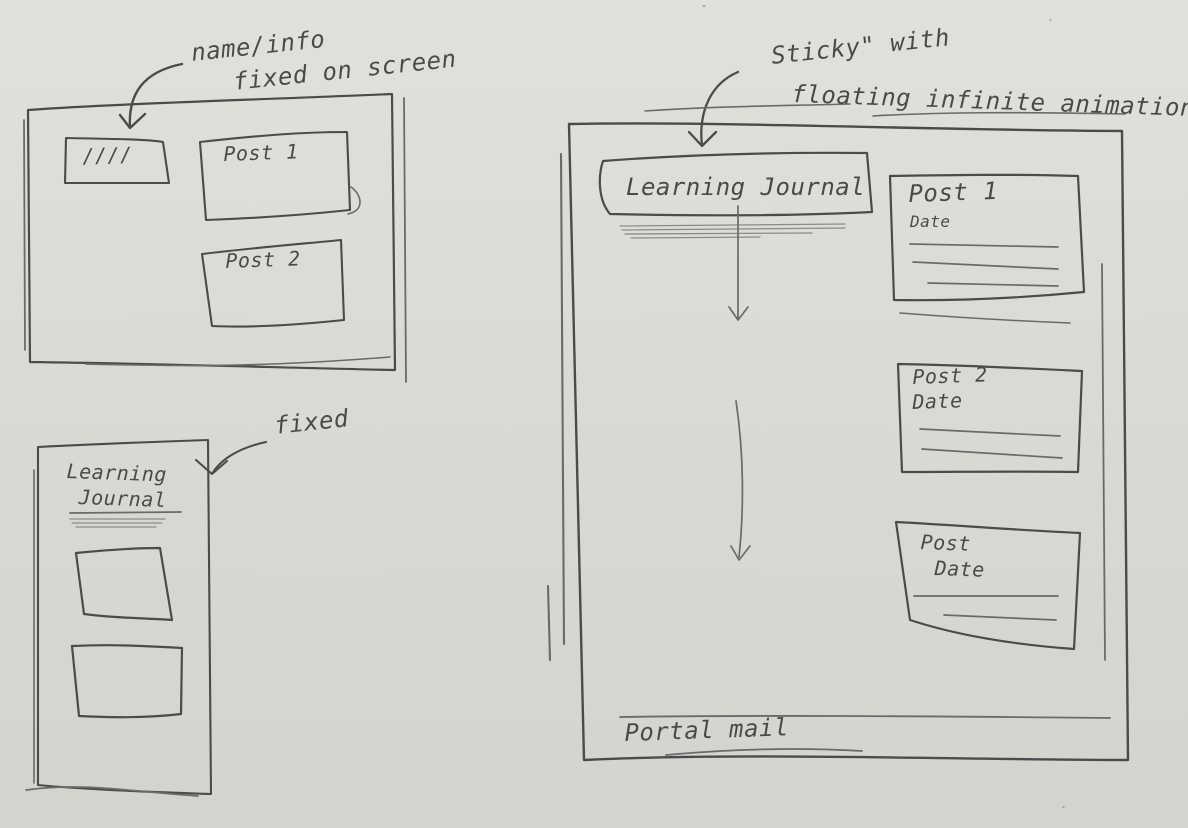  What do you see at coordinates (960, 569) in the screenshot?
I see `desktop-large-post-3-date: Date` at bounding box center [960, 569].